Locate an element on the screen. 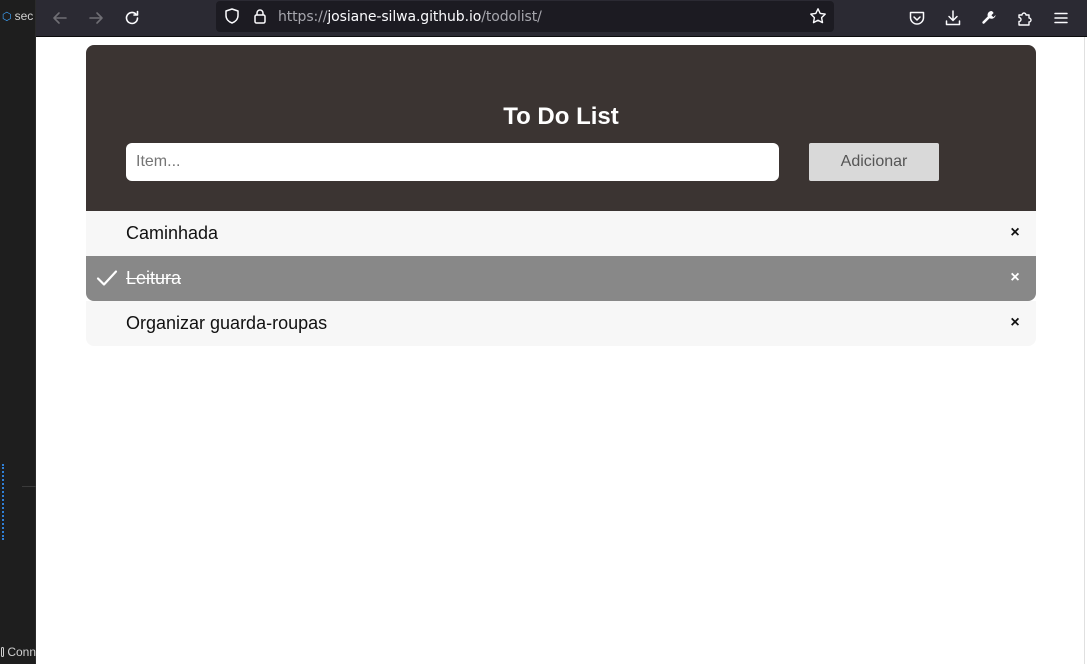  forward-button is located at coordinates (96, 18).